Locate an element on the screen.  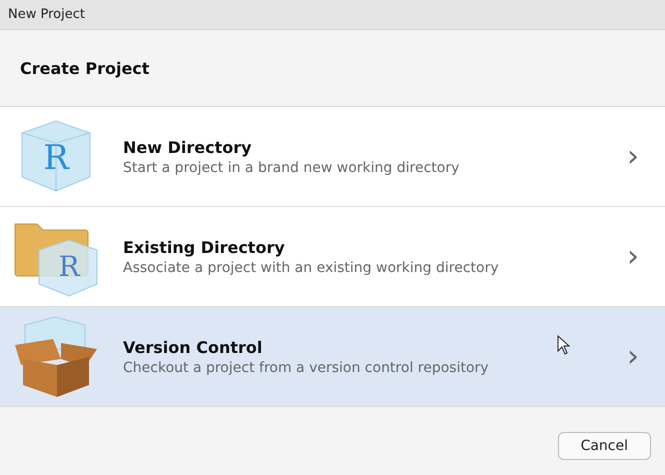
option-title: Version Control is located at coordinates (193, 347).